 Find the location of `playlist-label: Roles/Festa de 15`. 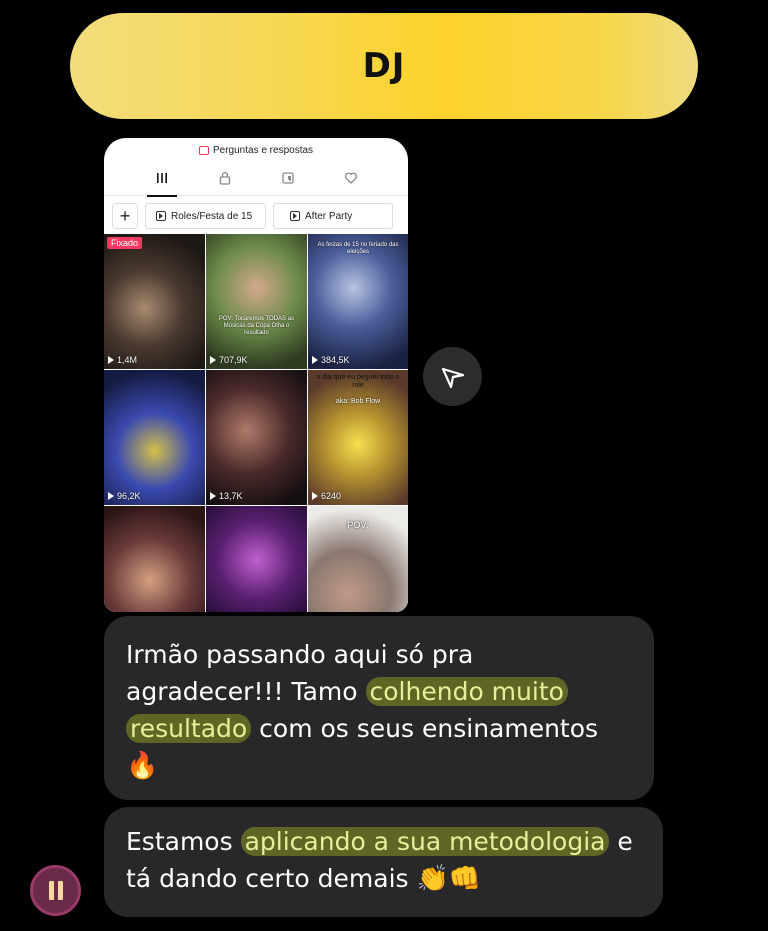

playlist-label: Roles/Festa de 15 is located at coordinates (212, 216).